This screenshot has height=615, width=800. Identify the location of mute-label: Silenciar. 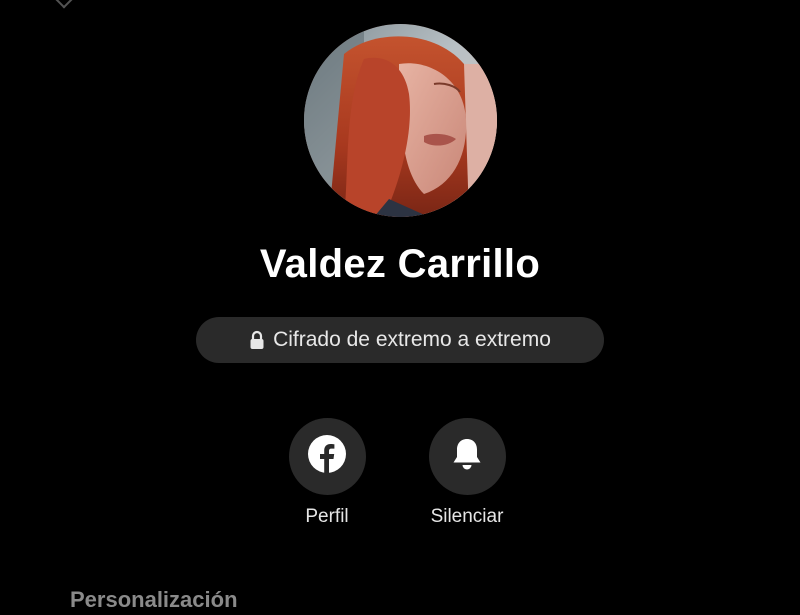
(467, 516).